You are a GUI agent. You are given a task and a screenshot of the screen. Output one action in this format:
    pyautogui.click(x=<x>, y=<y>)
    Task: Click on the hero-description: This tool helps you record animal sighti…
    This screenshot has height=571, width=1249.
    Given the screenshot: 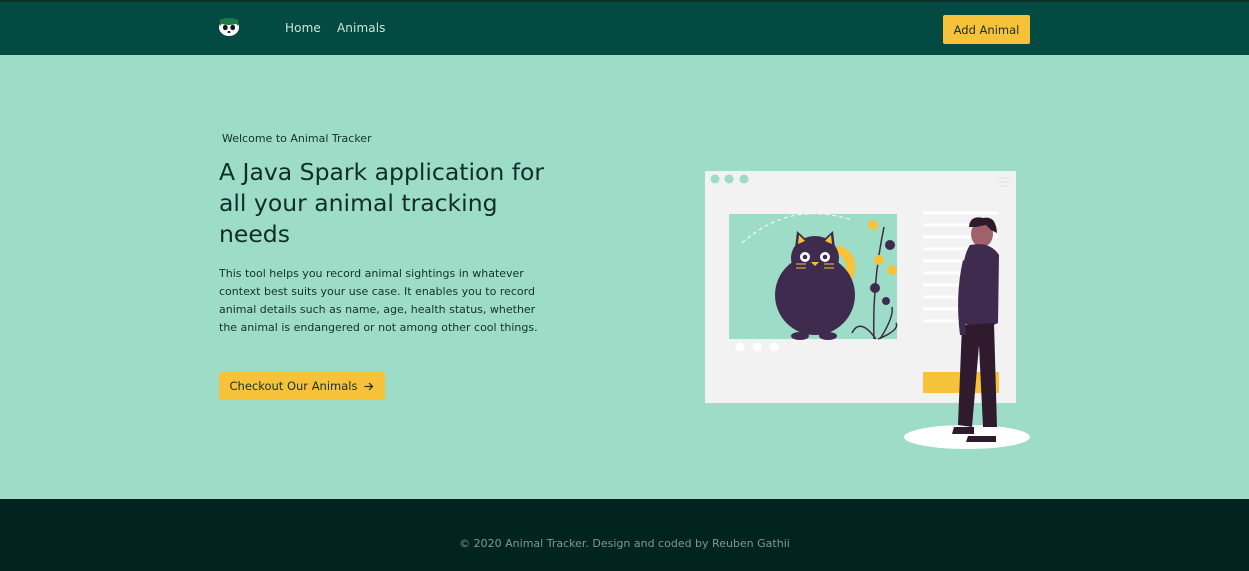 What is the action you would take?
    pyautogui.click(x=378, y=300)
    